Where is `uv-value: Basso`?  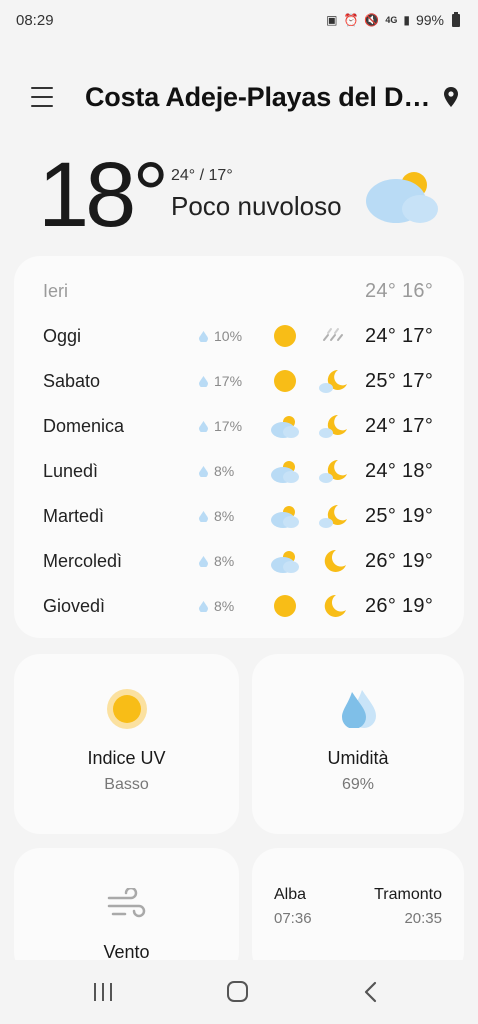
uv-value: Basso is located at coordinates (126, 784).